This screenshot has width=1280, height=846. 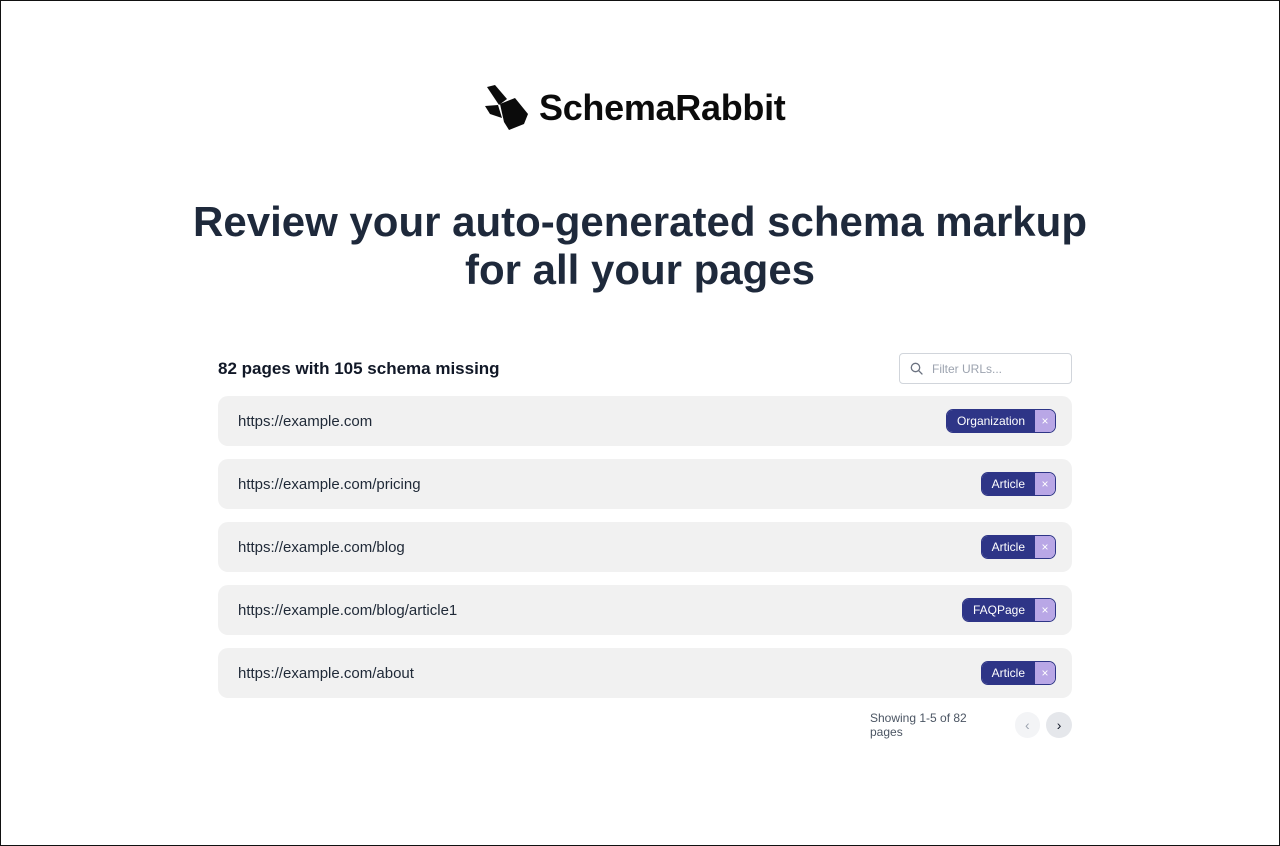 I want to click on schema-tag: Organization ×, so click(x=1000, y=421).